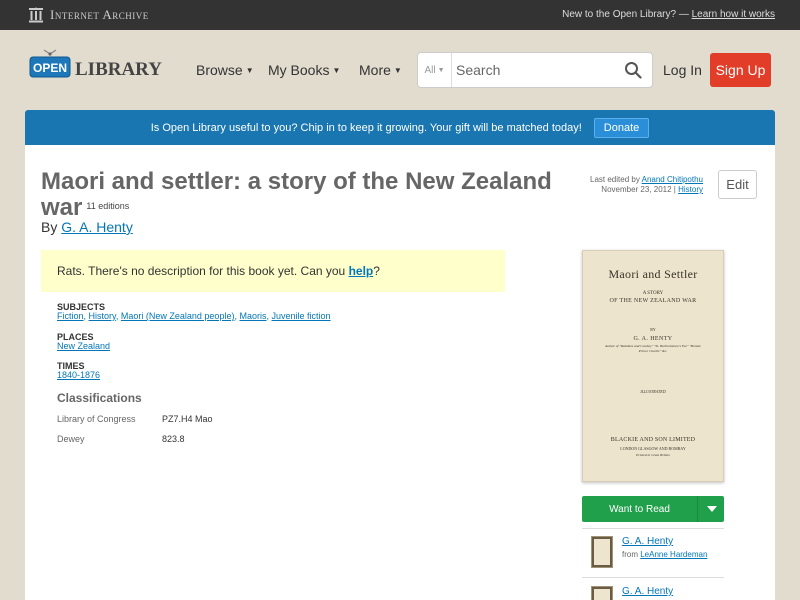 This screenshot has width=800, height=600. I want to click on list-item: G. A. Henty from LeAnne Hardeman, so click(653, 554).